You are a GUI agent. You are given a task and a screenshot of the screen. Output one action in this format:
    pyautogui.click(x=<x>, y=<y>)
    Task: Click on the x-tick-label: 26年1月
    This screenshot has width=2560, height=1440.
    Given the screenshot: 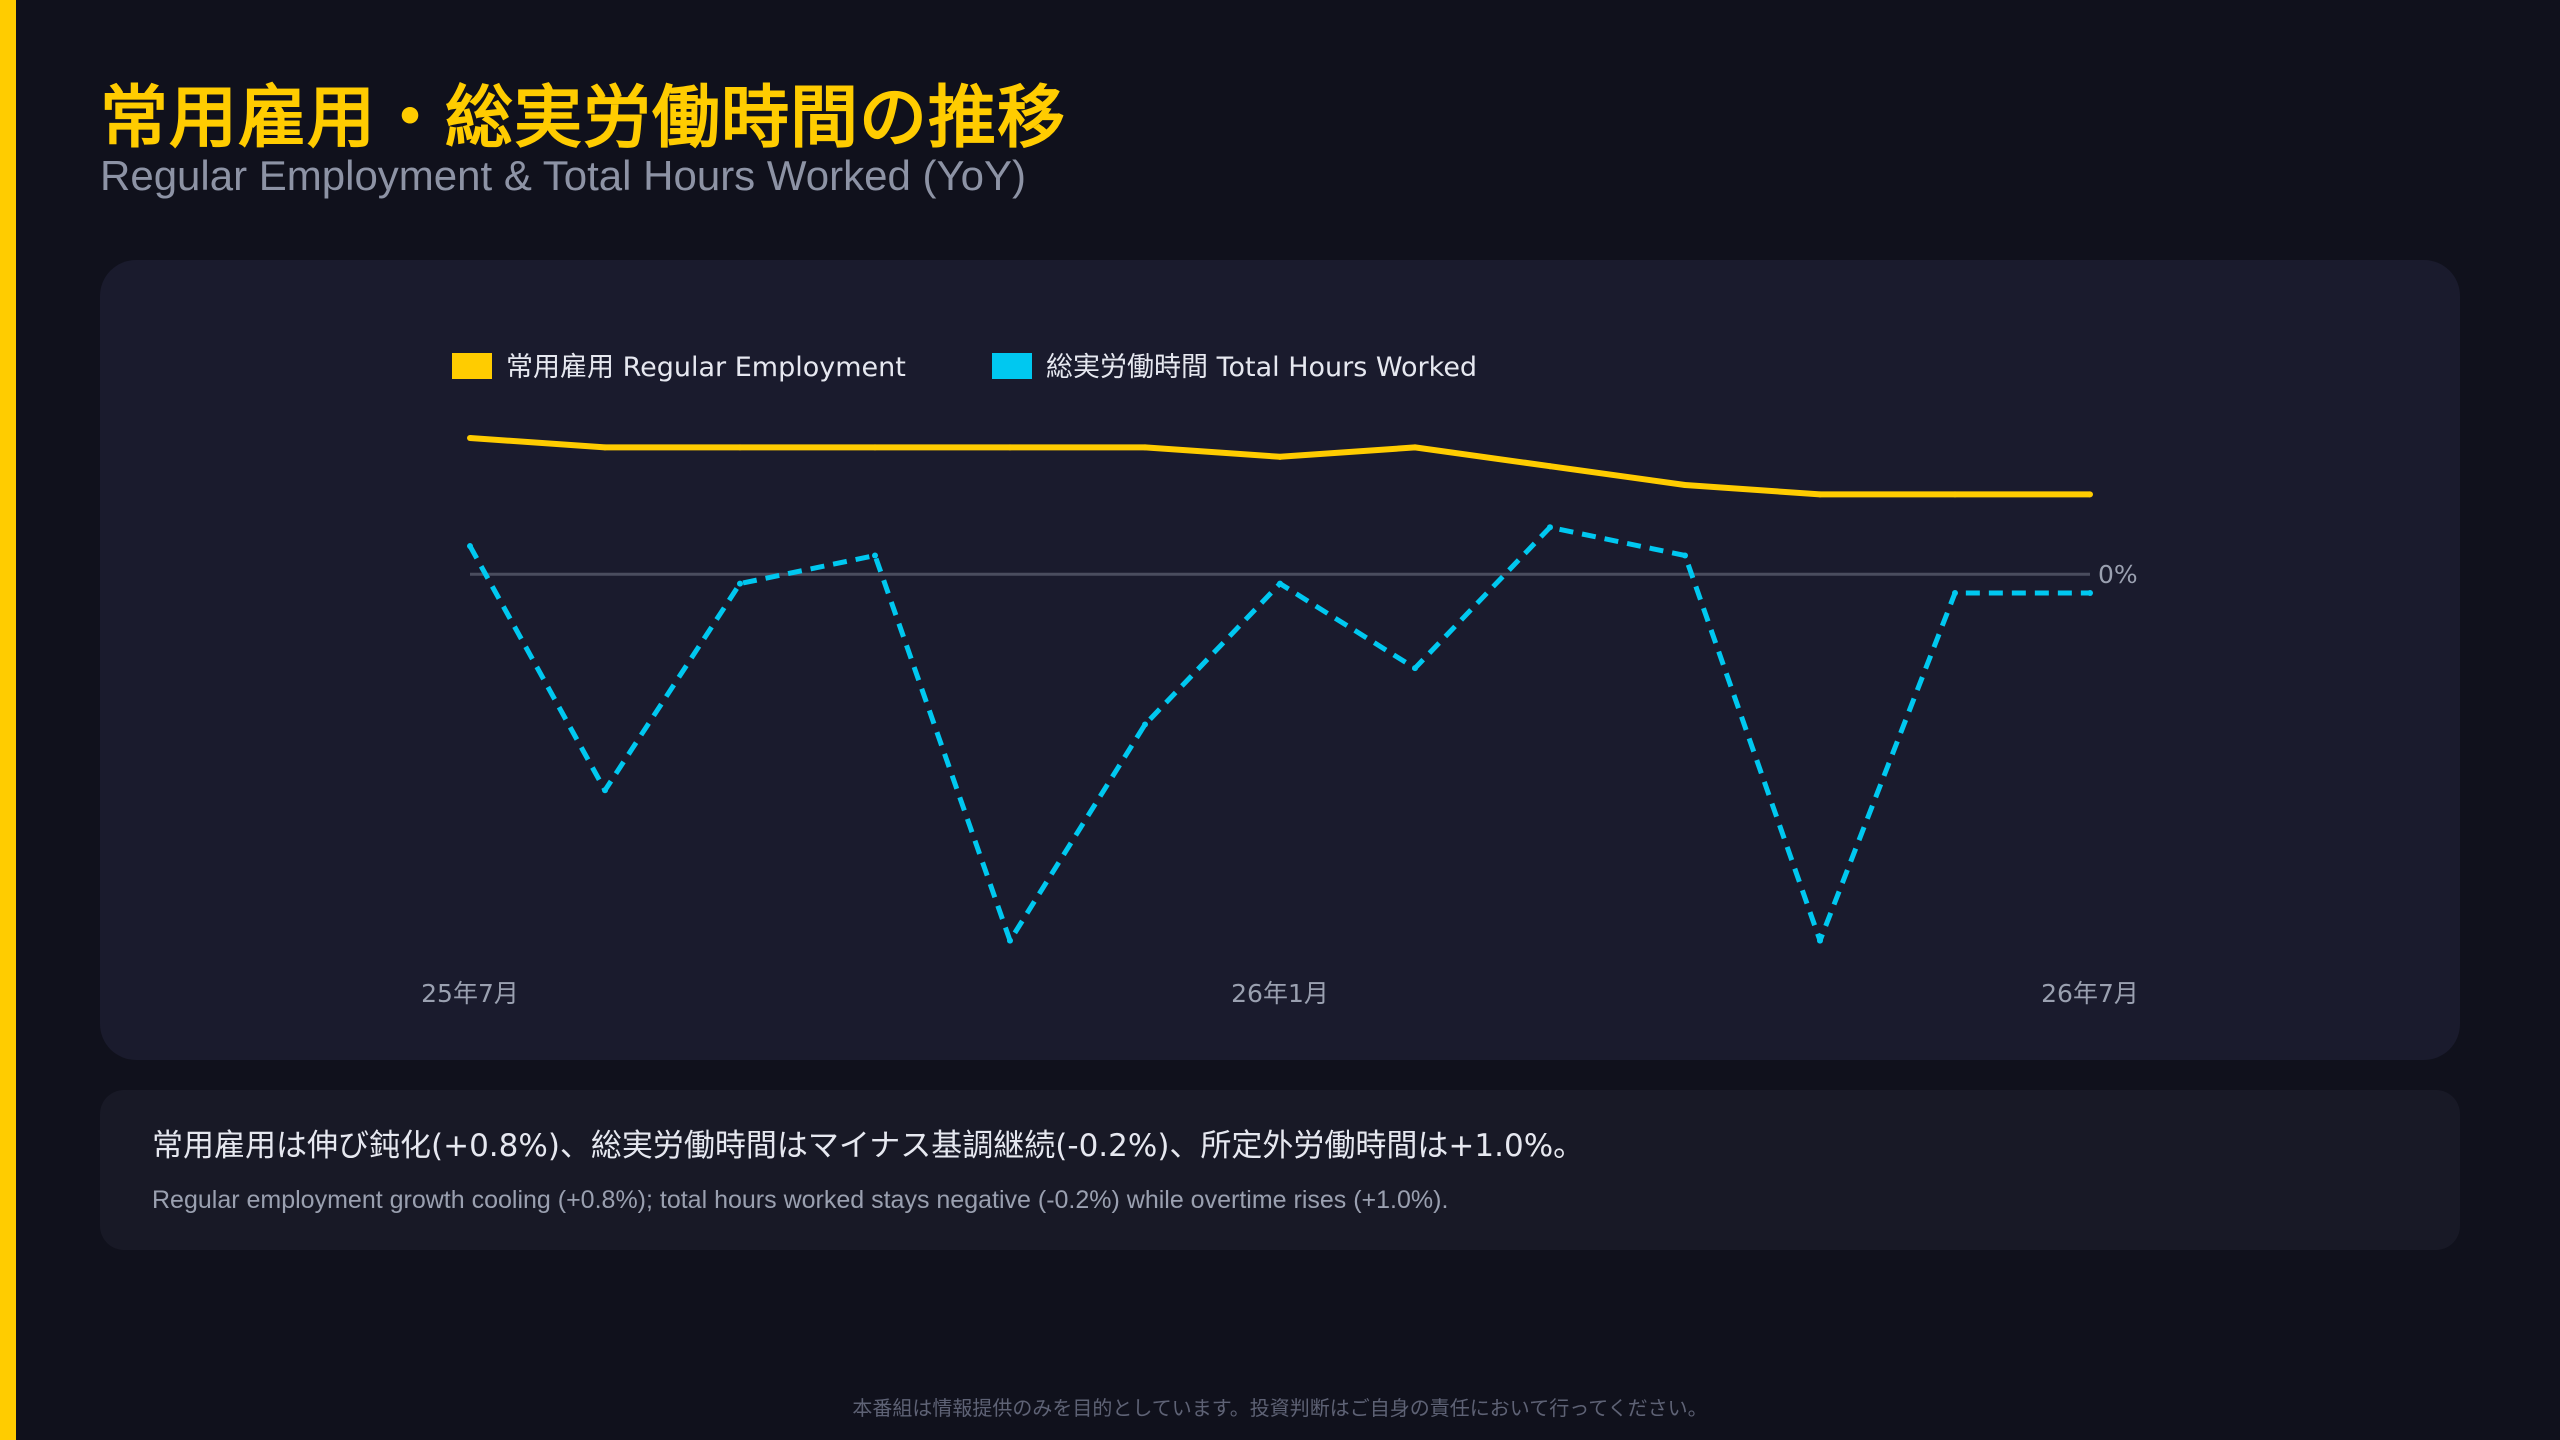 What is the action you would take?
    pyautogui.click(x=1280, y=993)
    